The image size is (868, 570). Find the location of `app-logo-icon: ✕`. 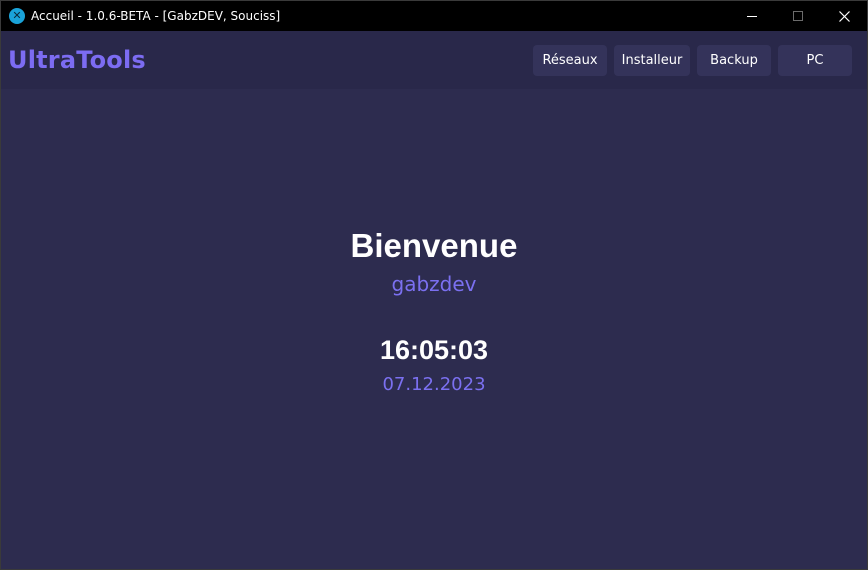

app-logo-icon: ✕ is located at coordinates (17, 16).